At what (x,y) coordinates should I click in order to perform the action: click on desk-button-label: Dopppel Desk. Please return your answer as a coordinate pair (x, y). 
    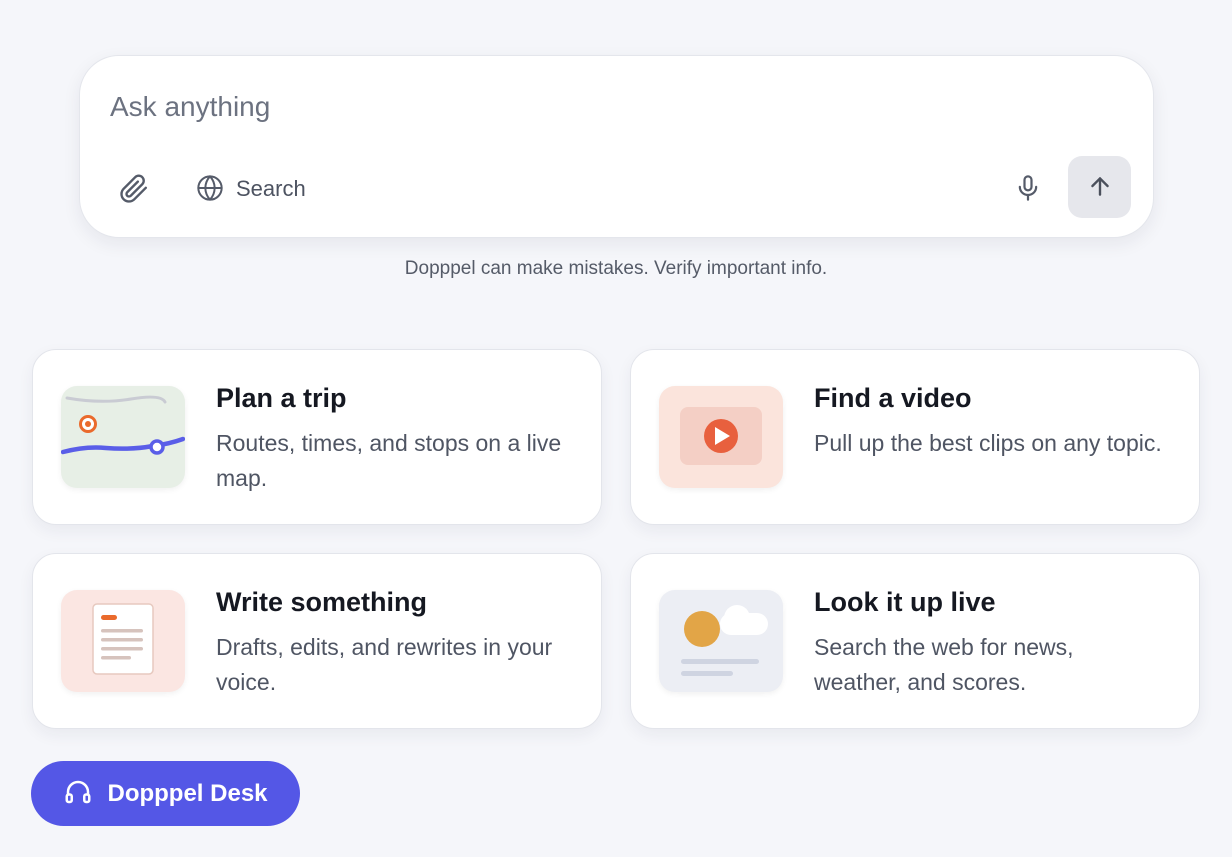
    Looking at the image, I should click on (187, 793).